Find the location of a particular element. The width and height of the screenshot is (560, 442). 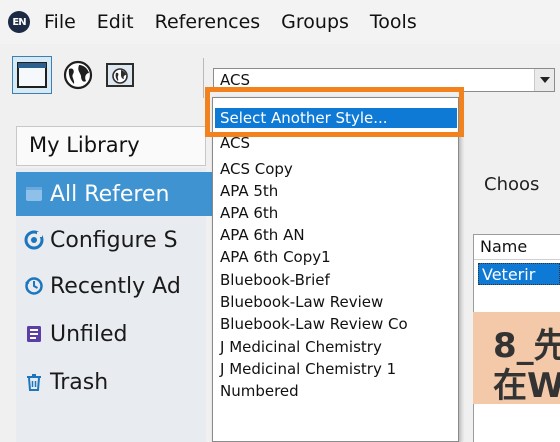

dropdown-item: APA 6th AN is located at coordinates (262, 235).